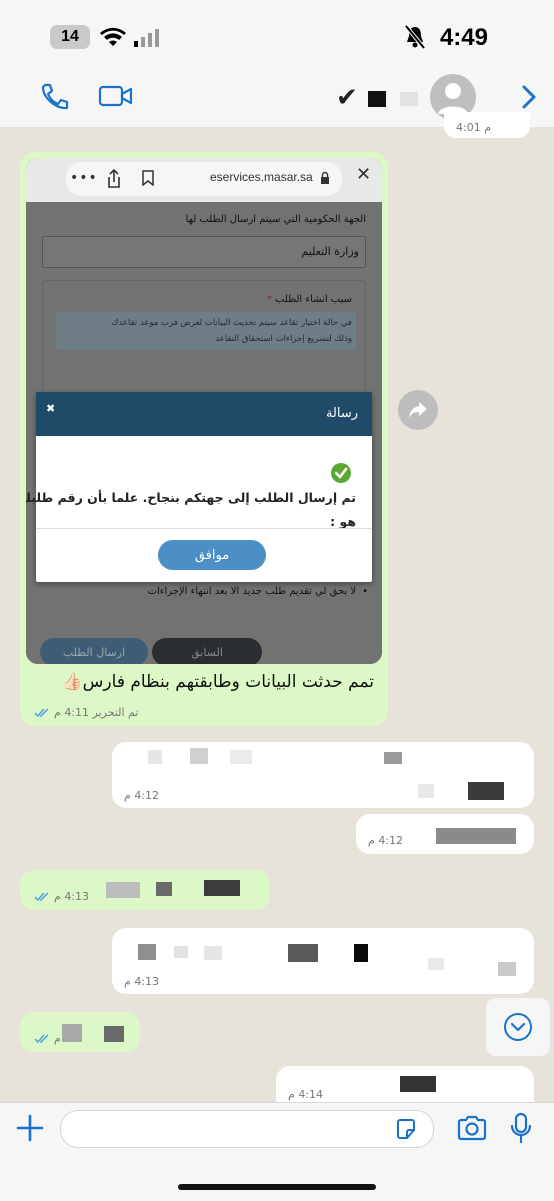  What do you see at coordinates (204, 414) in the screenshot?
I see `dialog-header: ✖ رسالة` at bounding box center [204, 414].